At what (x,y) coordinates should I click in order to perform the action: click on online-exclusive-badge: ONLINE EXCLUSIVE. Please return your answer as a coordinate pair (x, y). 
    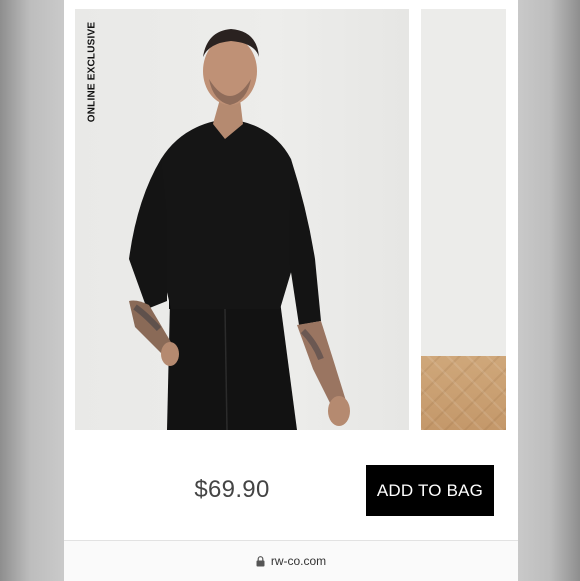
    Looking at the image, I should click on (92, 72).